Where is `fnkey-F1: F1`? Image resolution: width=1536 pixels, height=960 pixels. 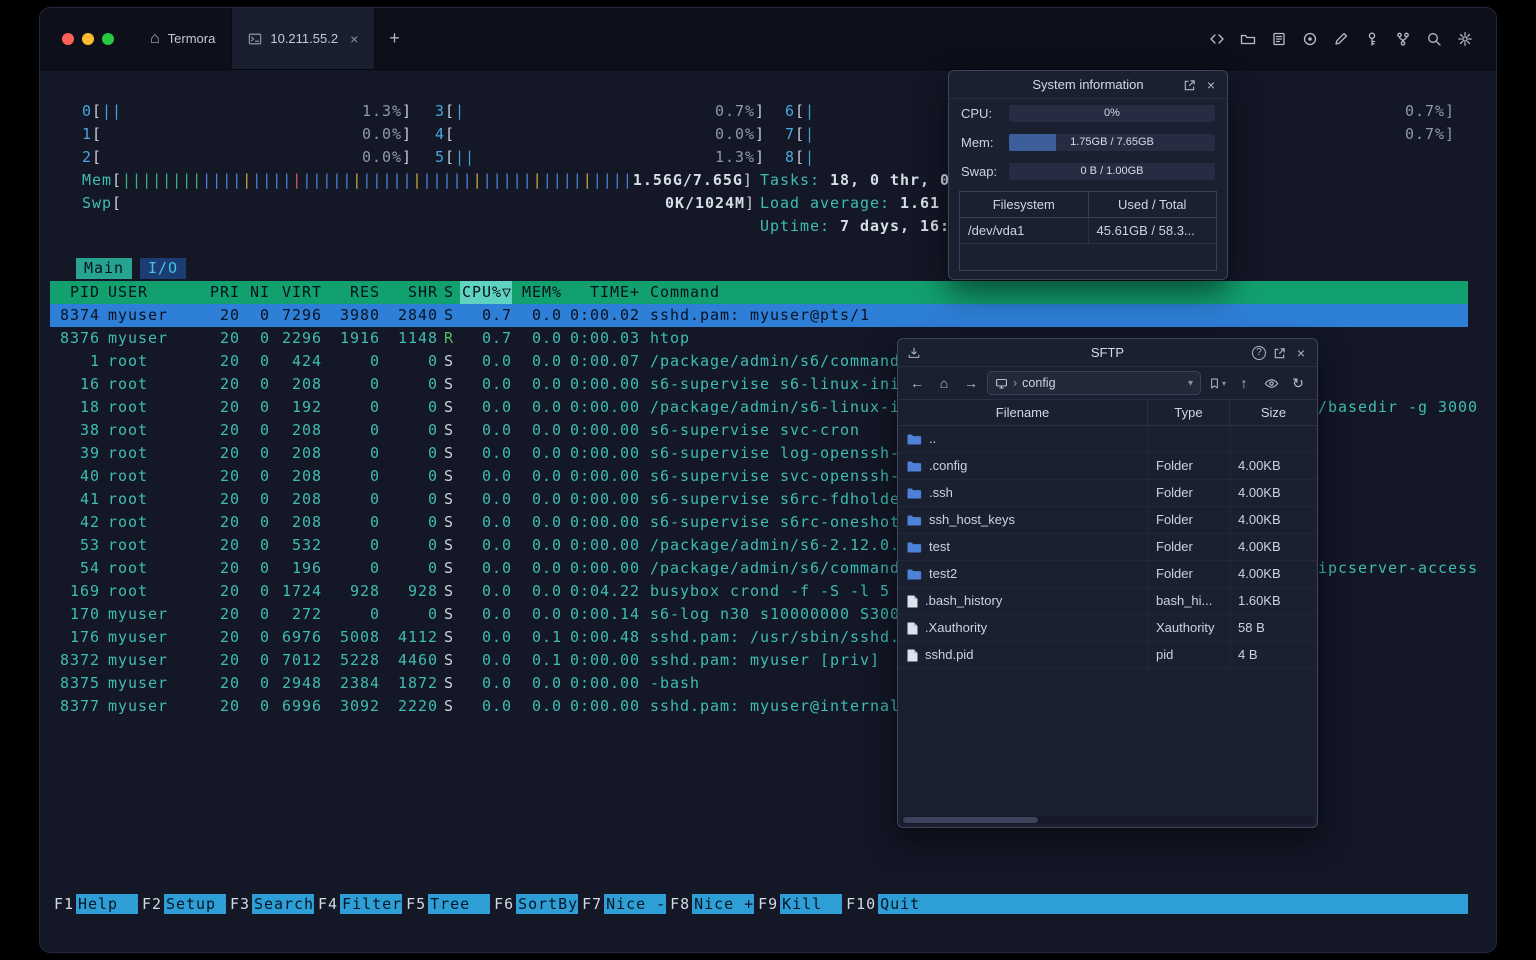 fnkey-F1: F1 is located at coordinates (63, 904).